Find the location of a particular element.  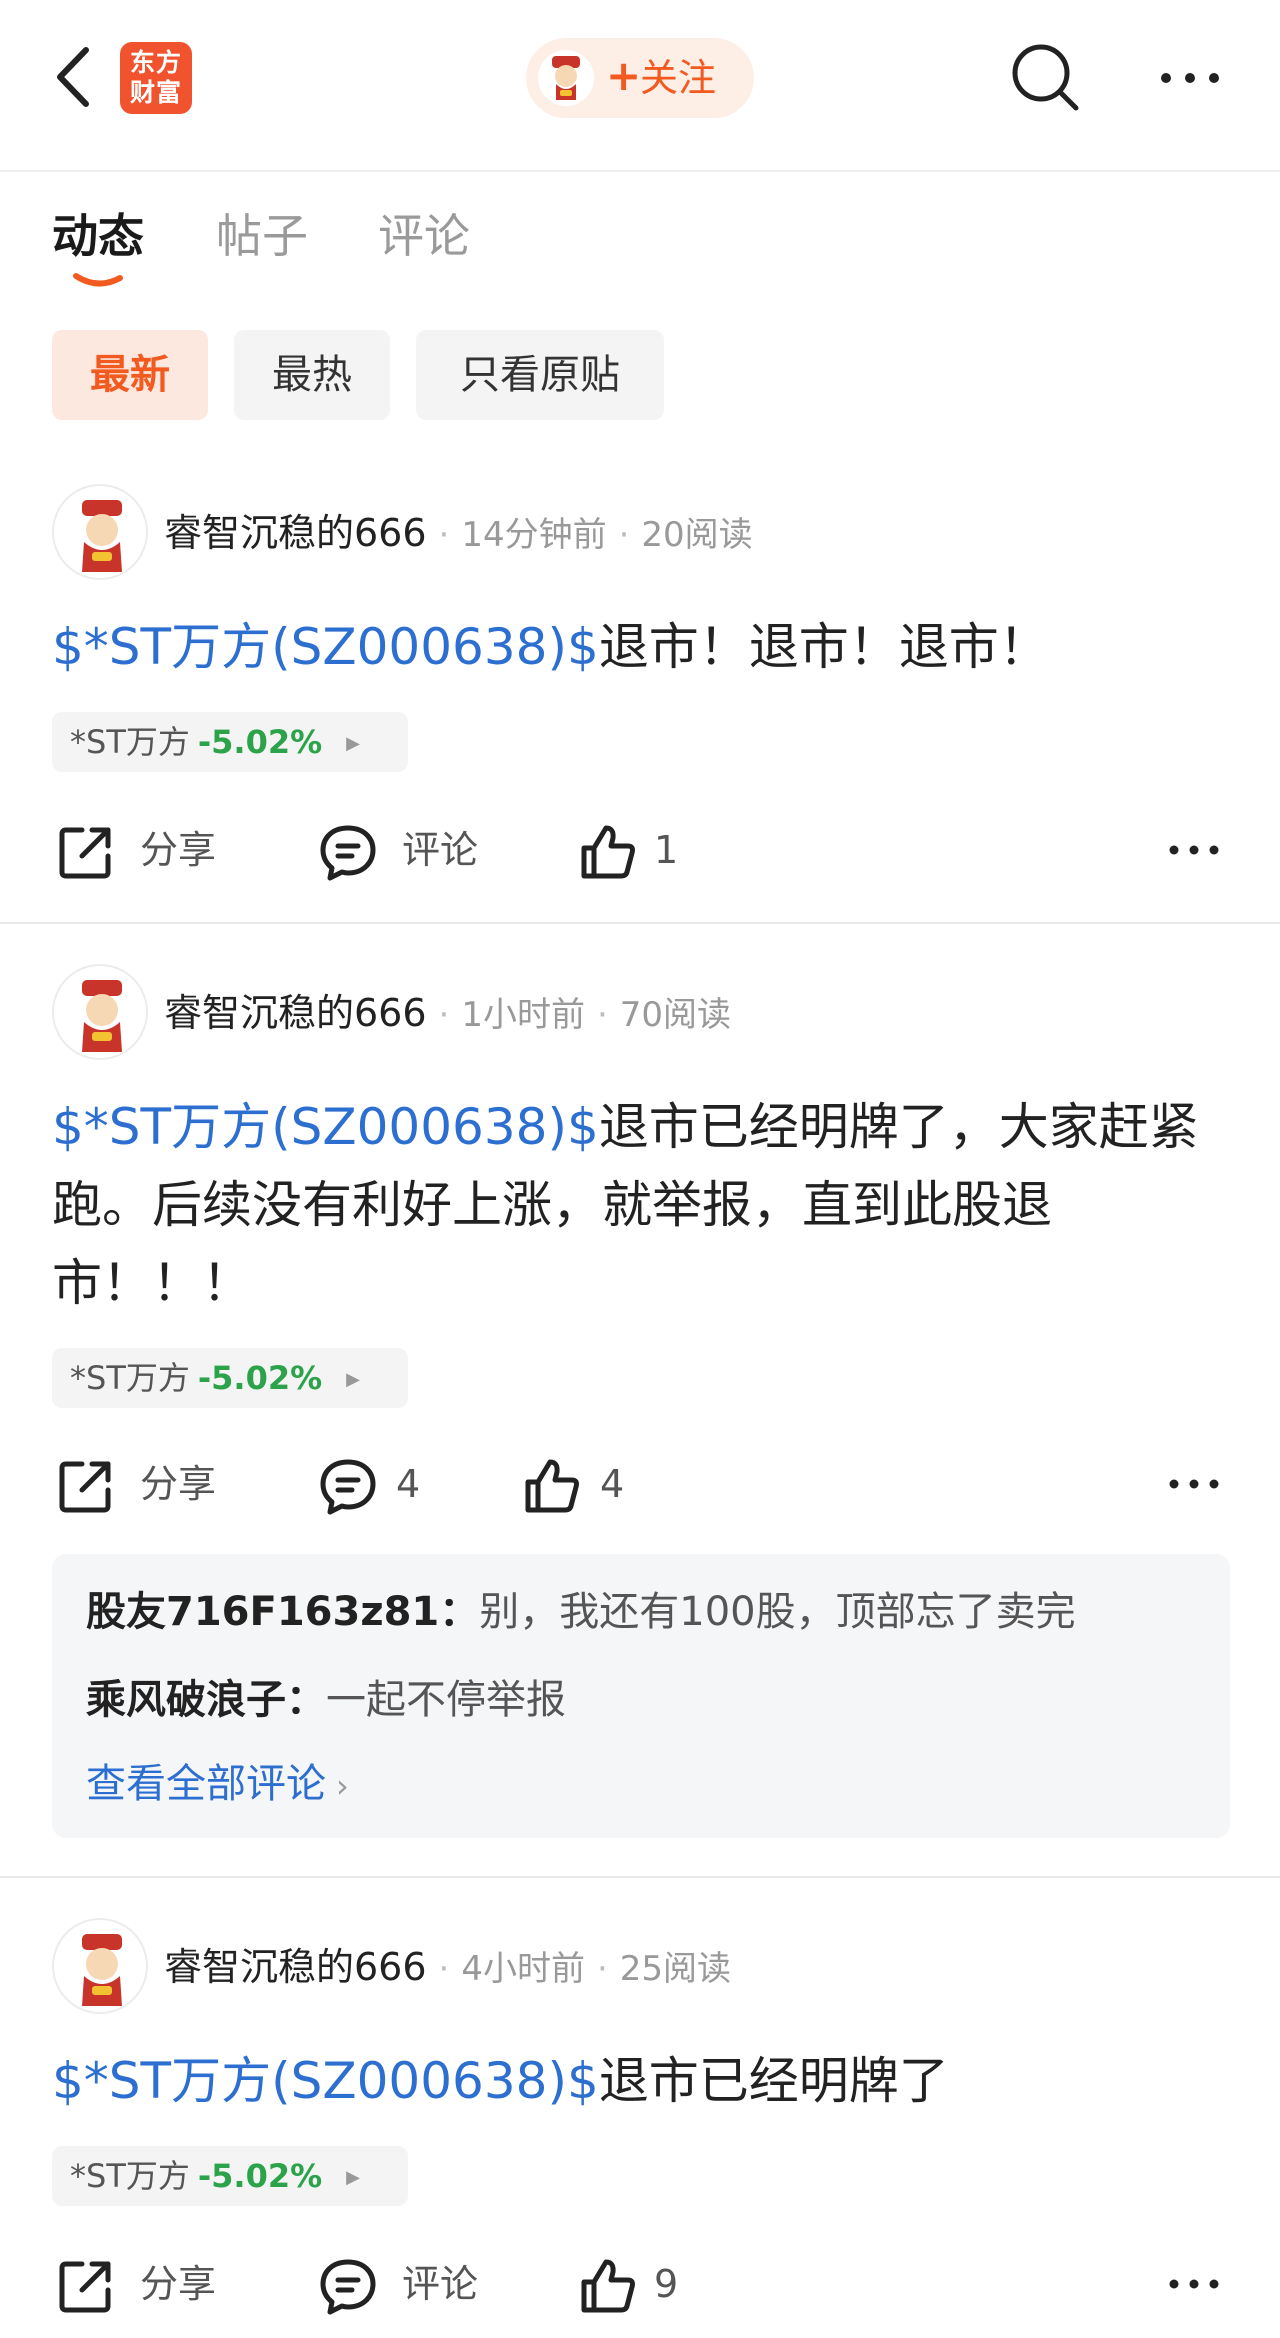

post-reads: 25阅读 is located at coordinates (675, 1969).